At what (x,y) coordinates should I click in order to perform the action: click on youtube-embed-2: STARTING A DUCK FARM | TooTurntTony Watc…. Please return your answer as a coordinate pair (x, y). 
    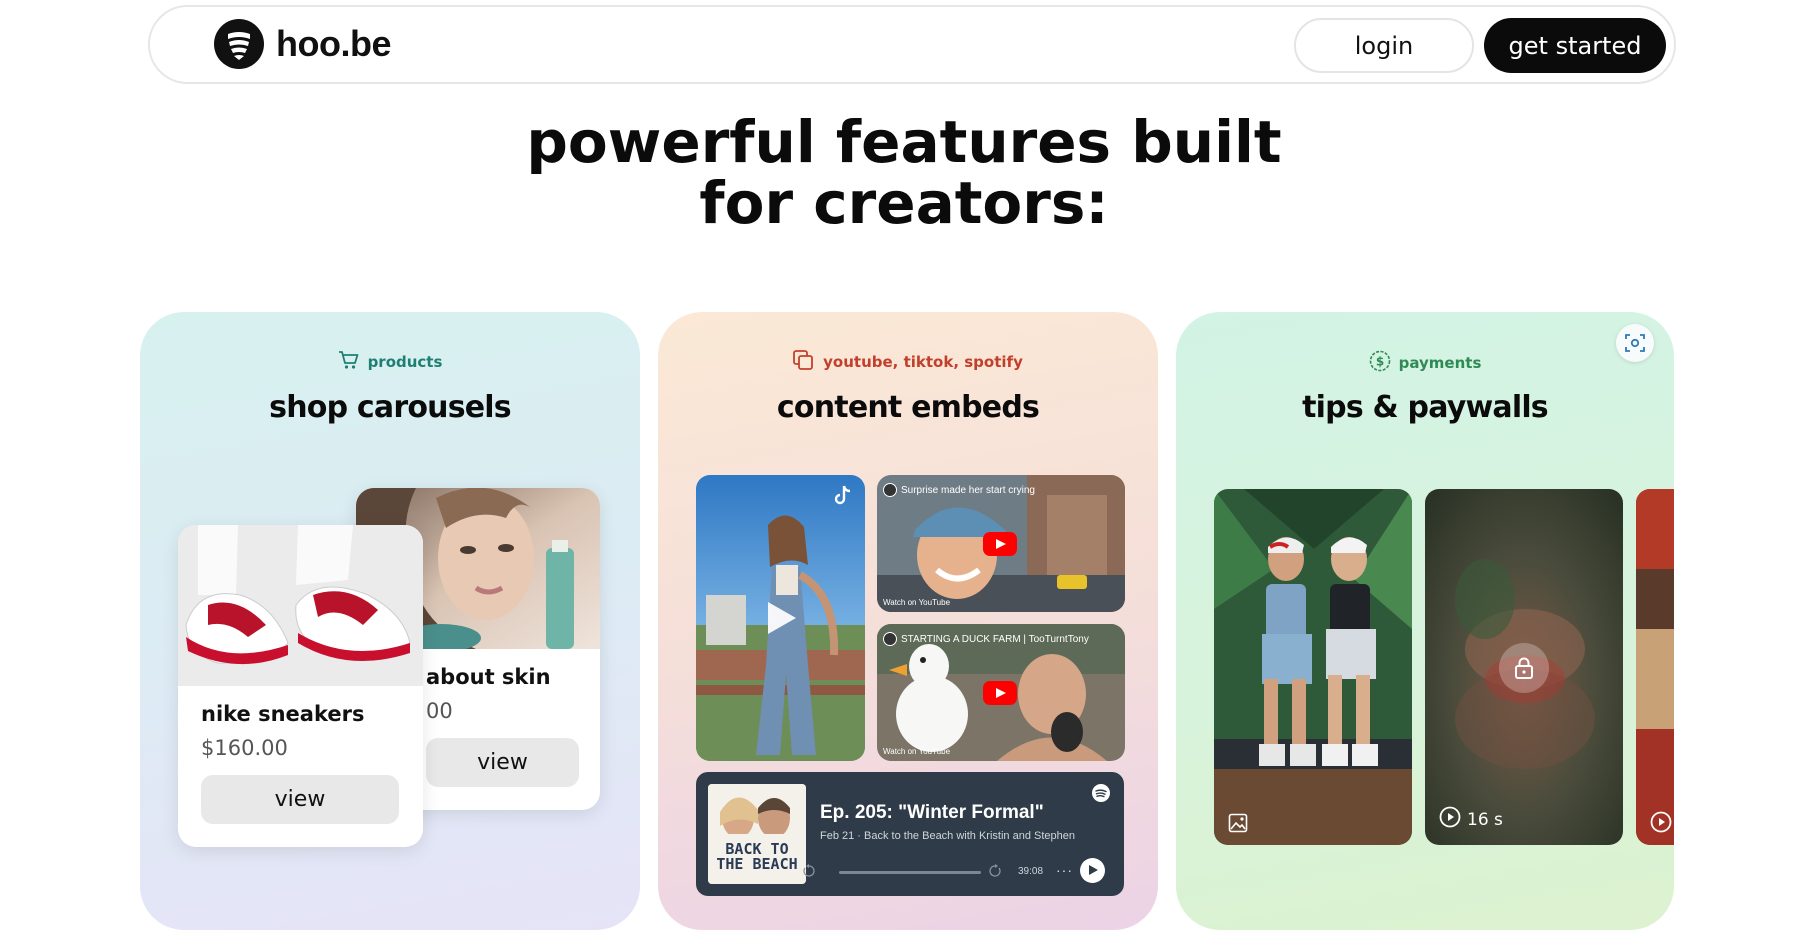
    Looking at the image, I should click on (1001, 692).